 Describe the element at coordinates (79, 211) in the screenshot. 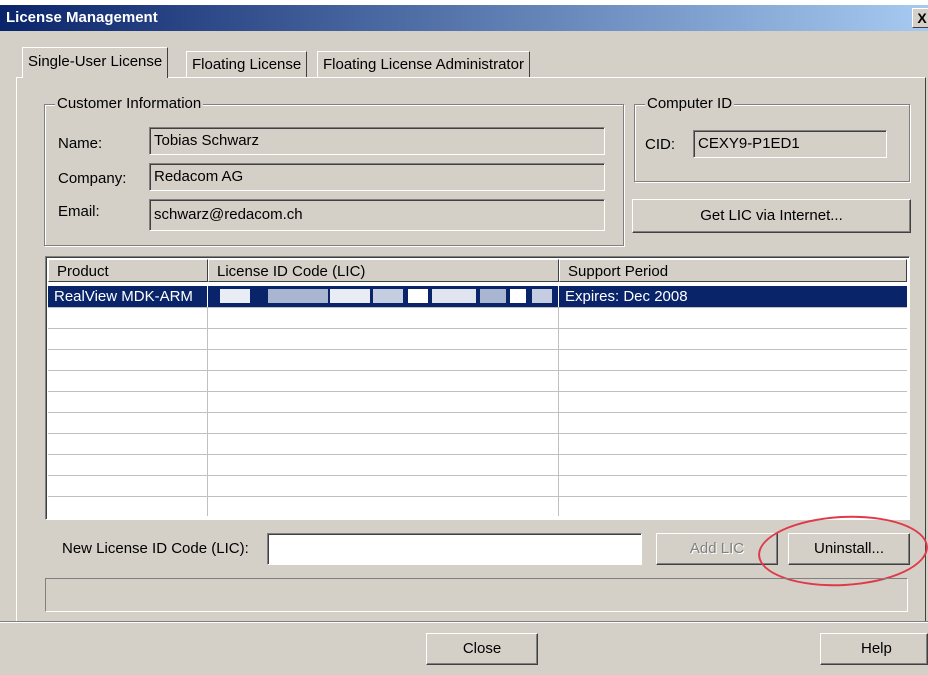

I see `email-label: Email:` at that location.